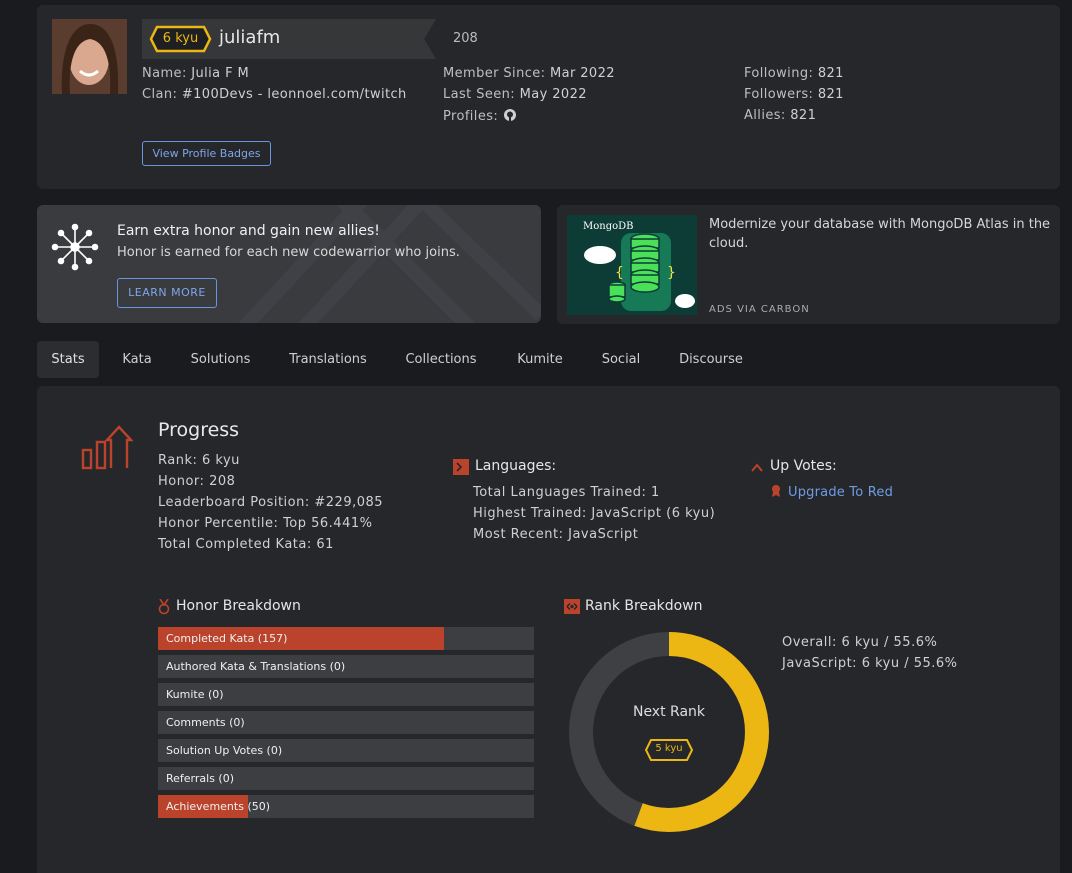 The width and height of the screenshot is (1072, 873). I want to click on member-since-row: Member Since: Mar 2022, so click(529, 73).